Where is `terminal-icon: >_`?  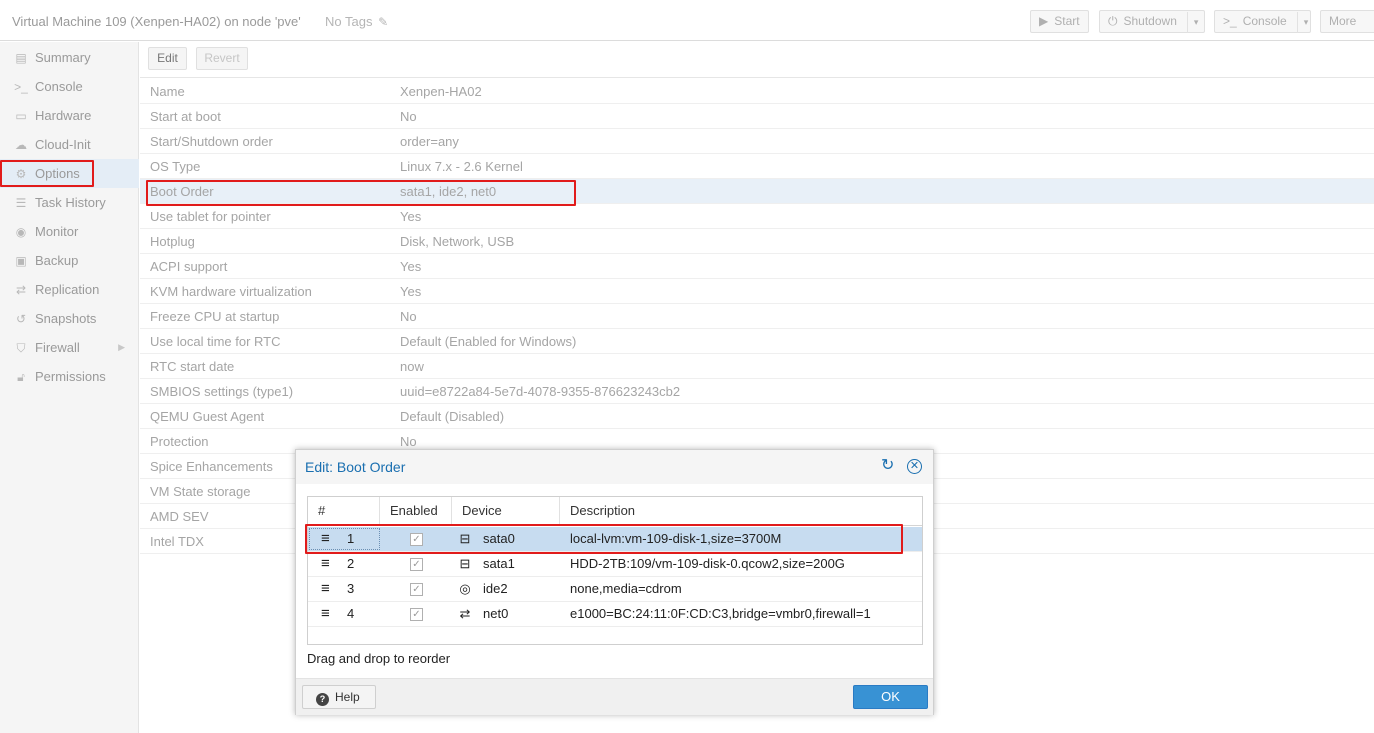 terminal-icon: >_ is located at coordinates (21, 87).